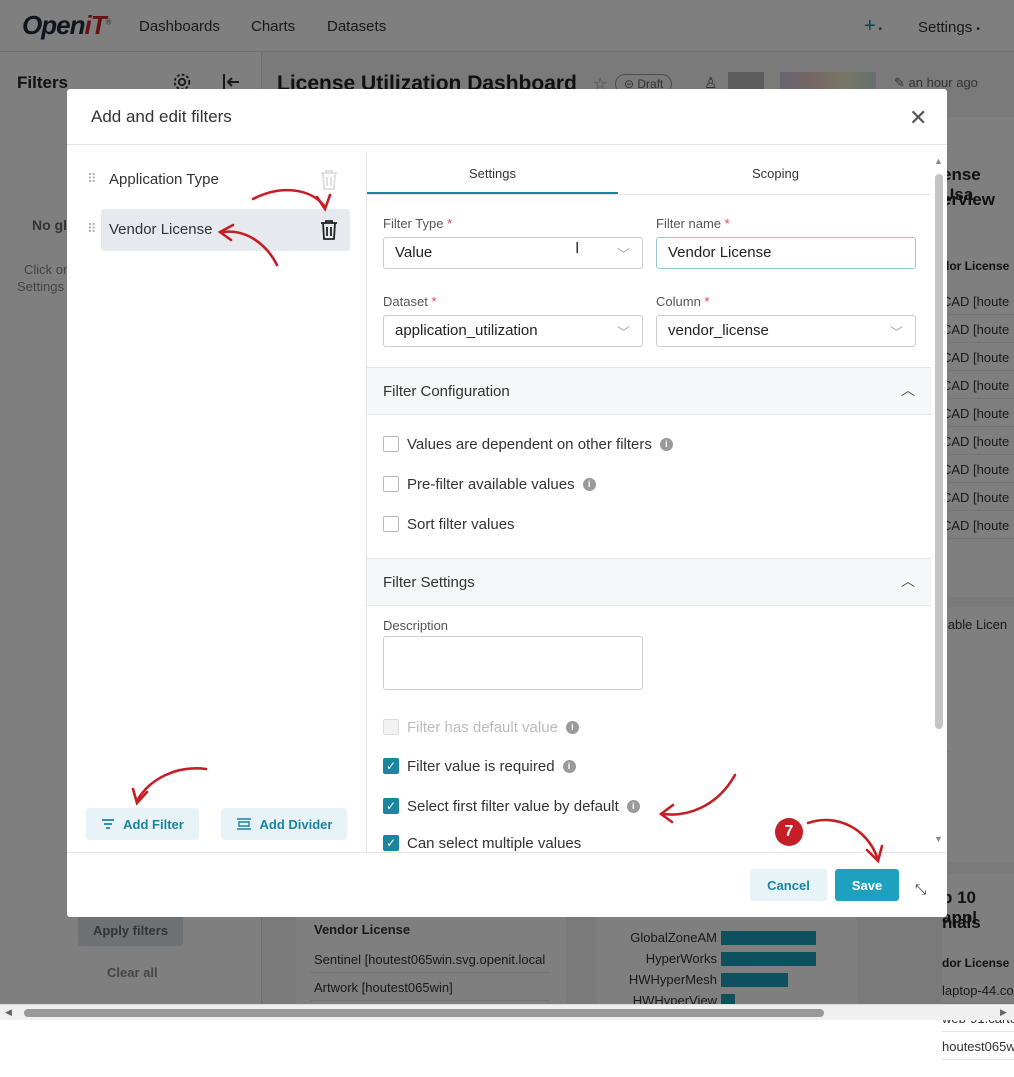 The height and width of the screenshot is (1077, 1014). Describe the element at coordinates (289, 198) in the screenshot. I see `arrow-to-trash-icon` at that location.